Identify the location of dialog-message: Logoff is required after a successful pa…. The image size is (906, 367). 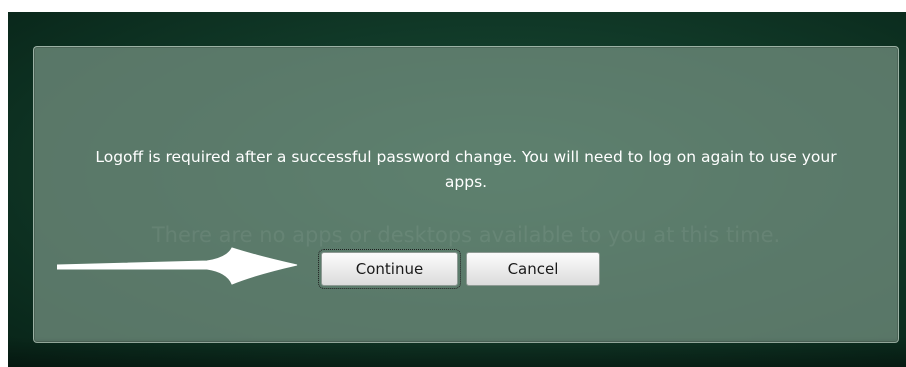
(466, 169).